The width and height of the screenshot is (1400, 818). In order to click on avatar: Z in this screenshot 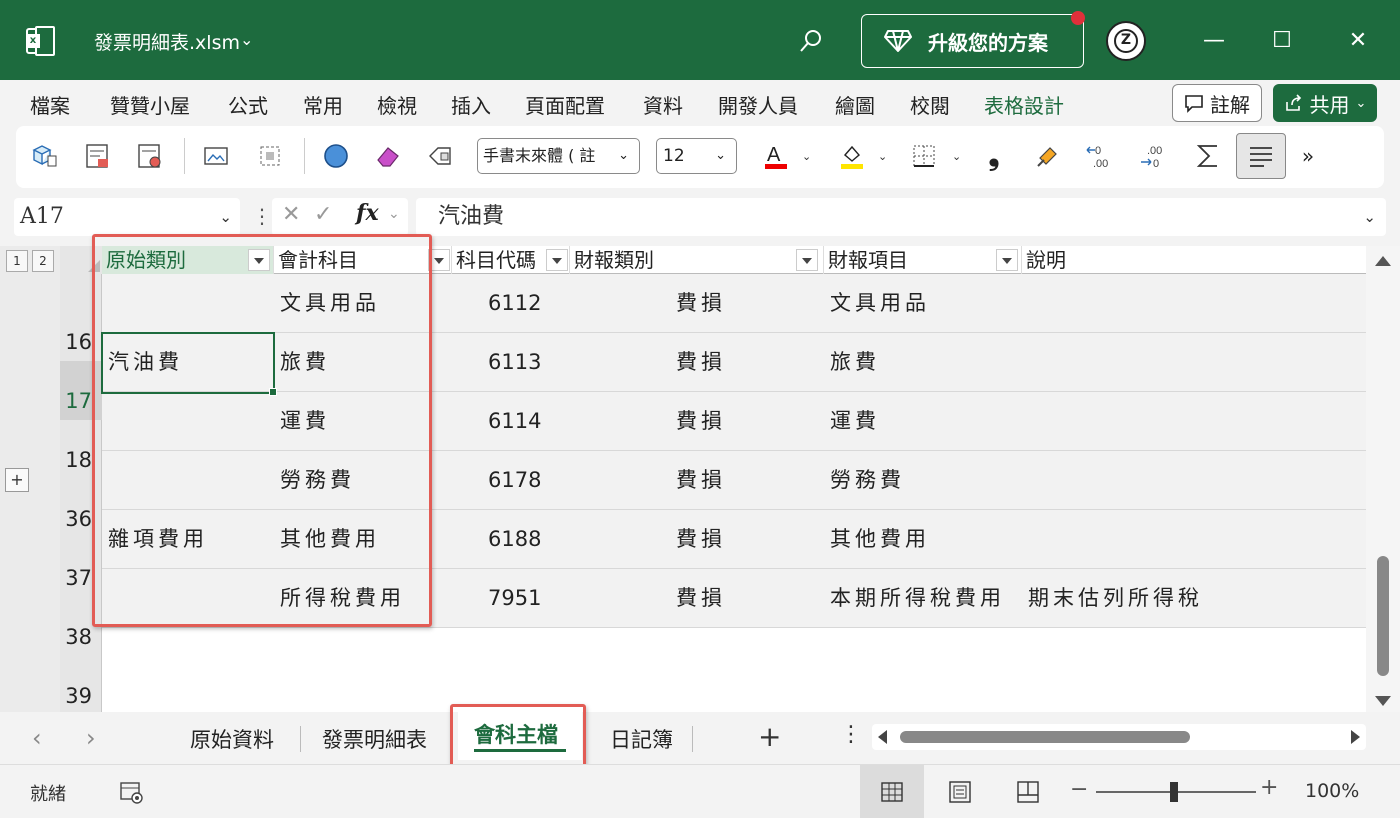, I will do `click(1126, 41)`.